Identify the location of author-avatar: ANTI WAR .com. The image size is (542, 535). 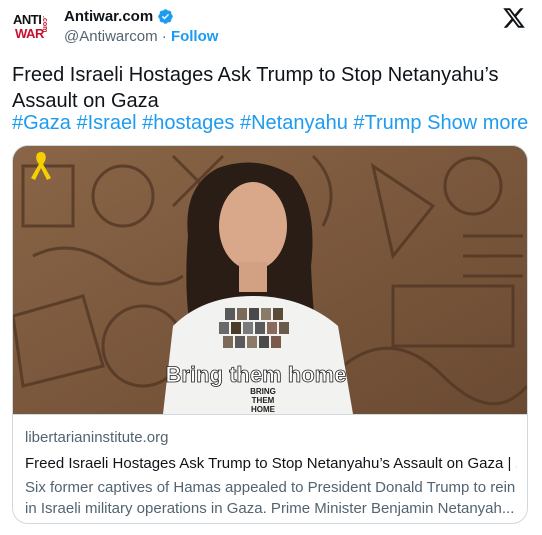
(33, 27).